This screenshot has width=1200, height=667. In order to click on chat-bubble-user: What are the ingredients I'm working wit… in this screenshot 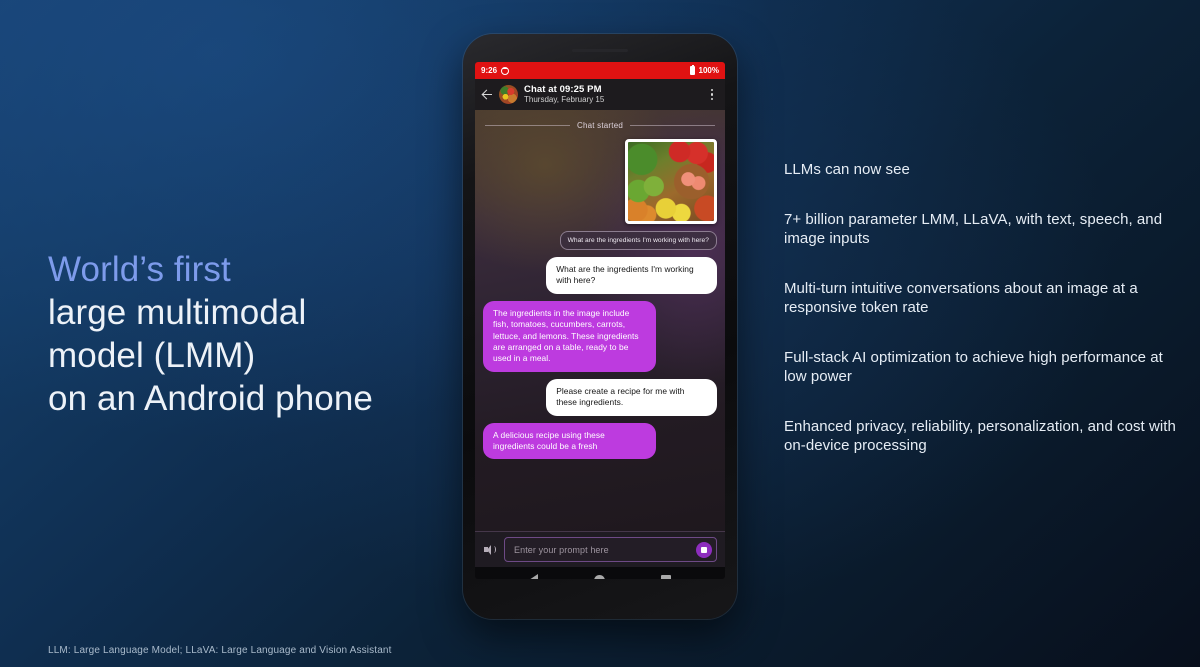, I will do `click(631, 275)`.